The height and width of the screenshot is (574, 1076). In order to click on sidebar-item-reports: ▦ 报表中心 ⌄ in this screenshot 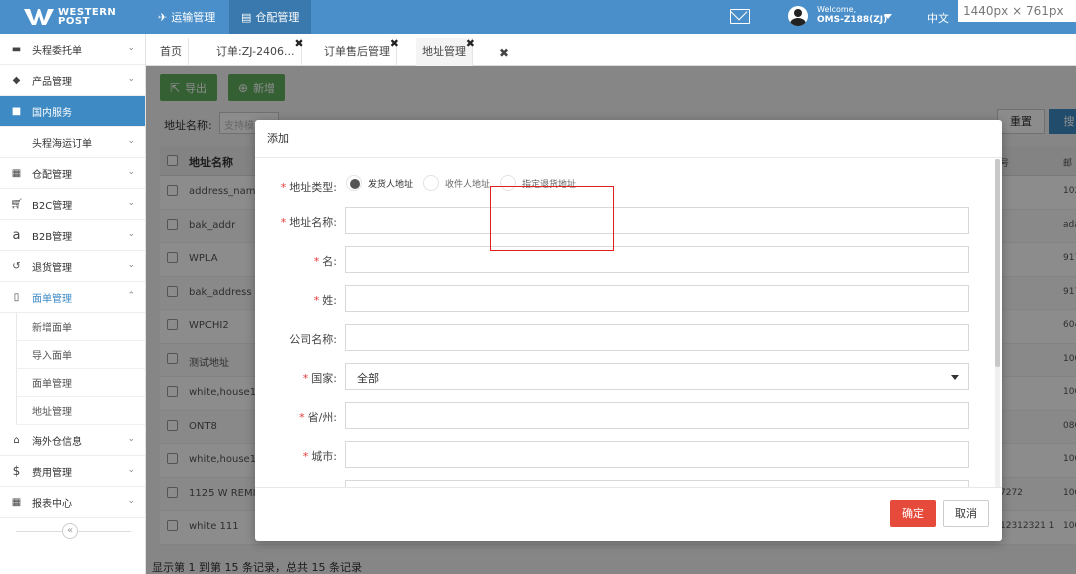, I will do `click(72, 502)`.